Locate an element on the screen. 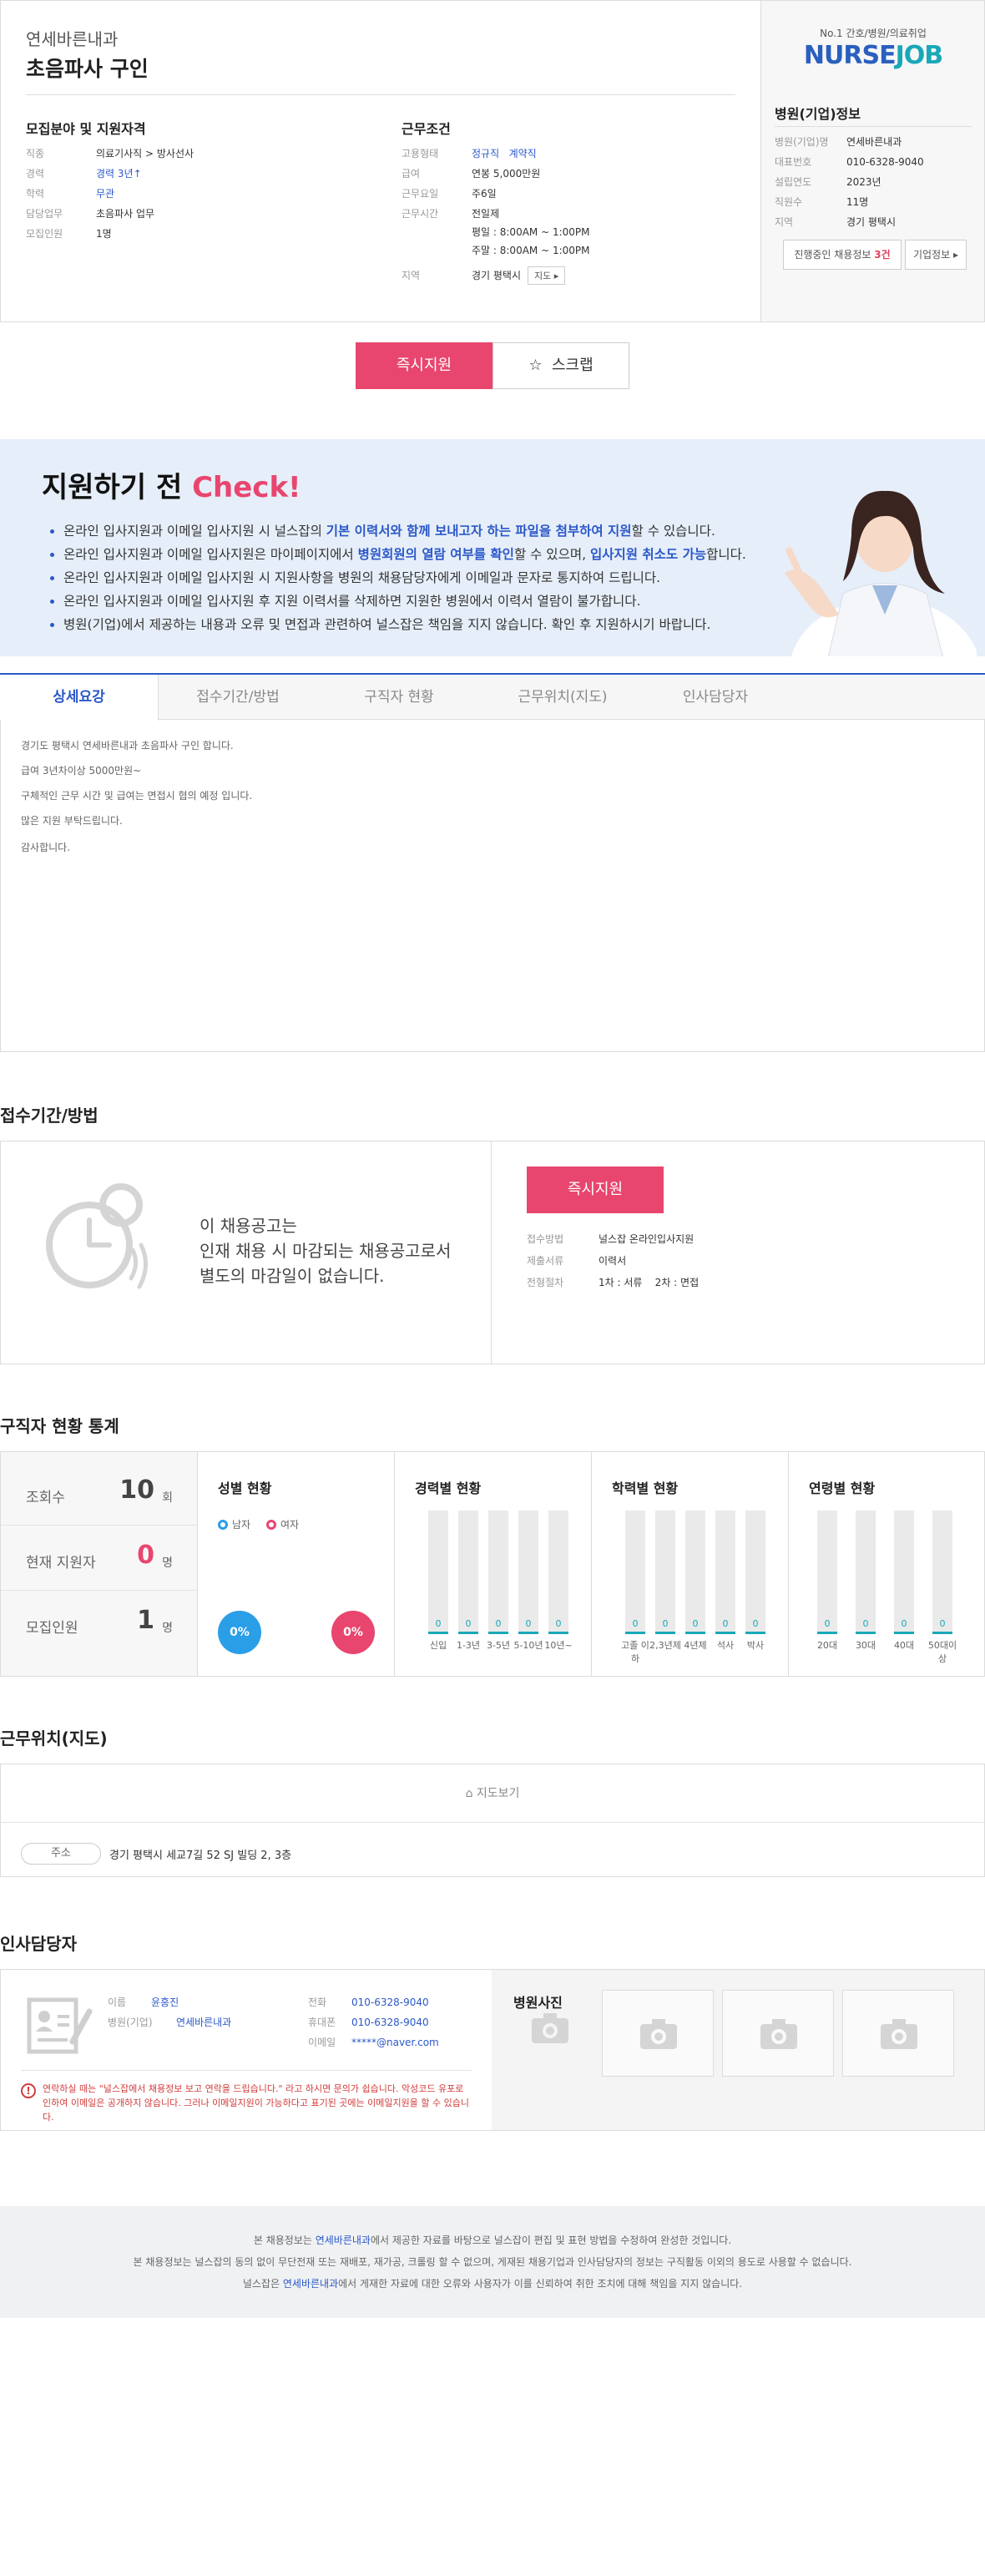 This screenshot has width=985, height=2576. map-view-button: ⌂ 지도보기 is located at coordinates (492, 1793).